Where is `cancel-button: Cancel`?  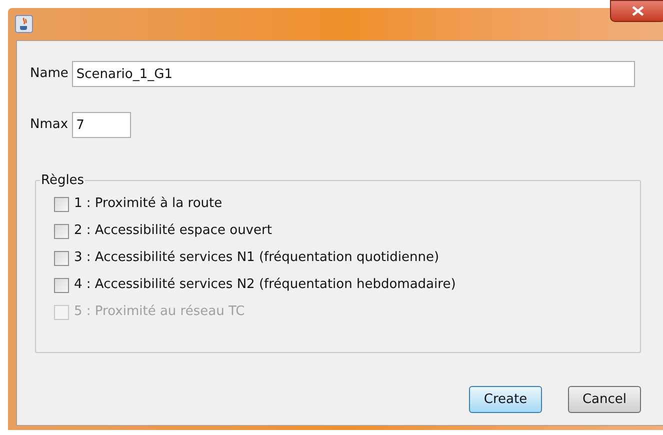
cancel-button: Cancel is located at coordinates (604, 399).